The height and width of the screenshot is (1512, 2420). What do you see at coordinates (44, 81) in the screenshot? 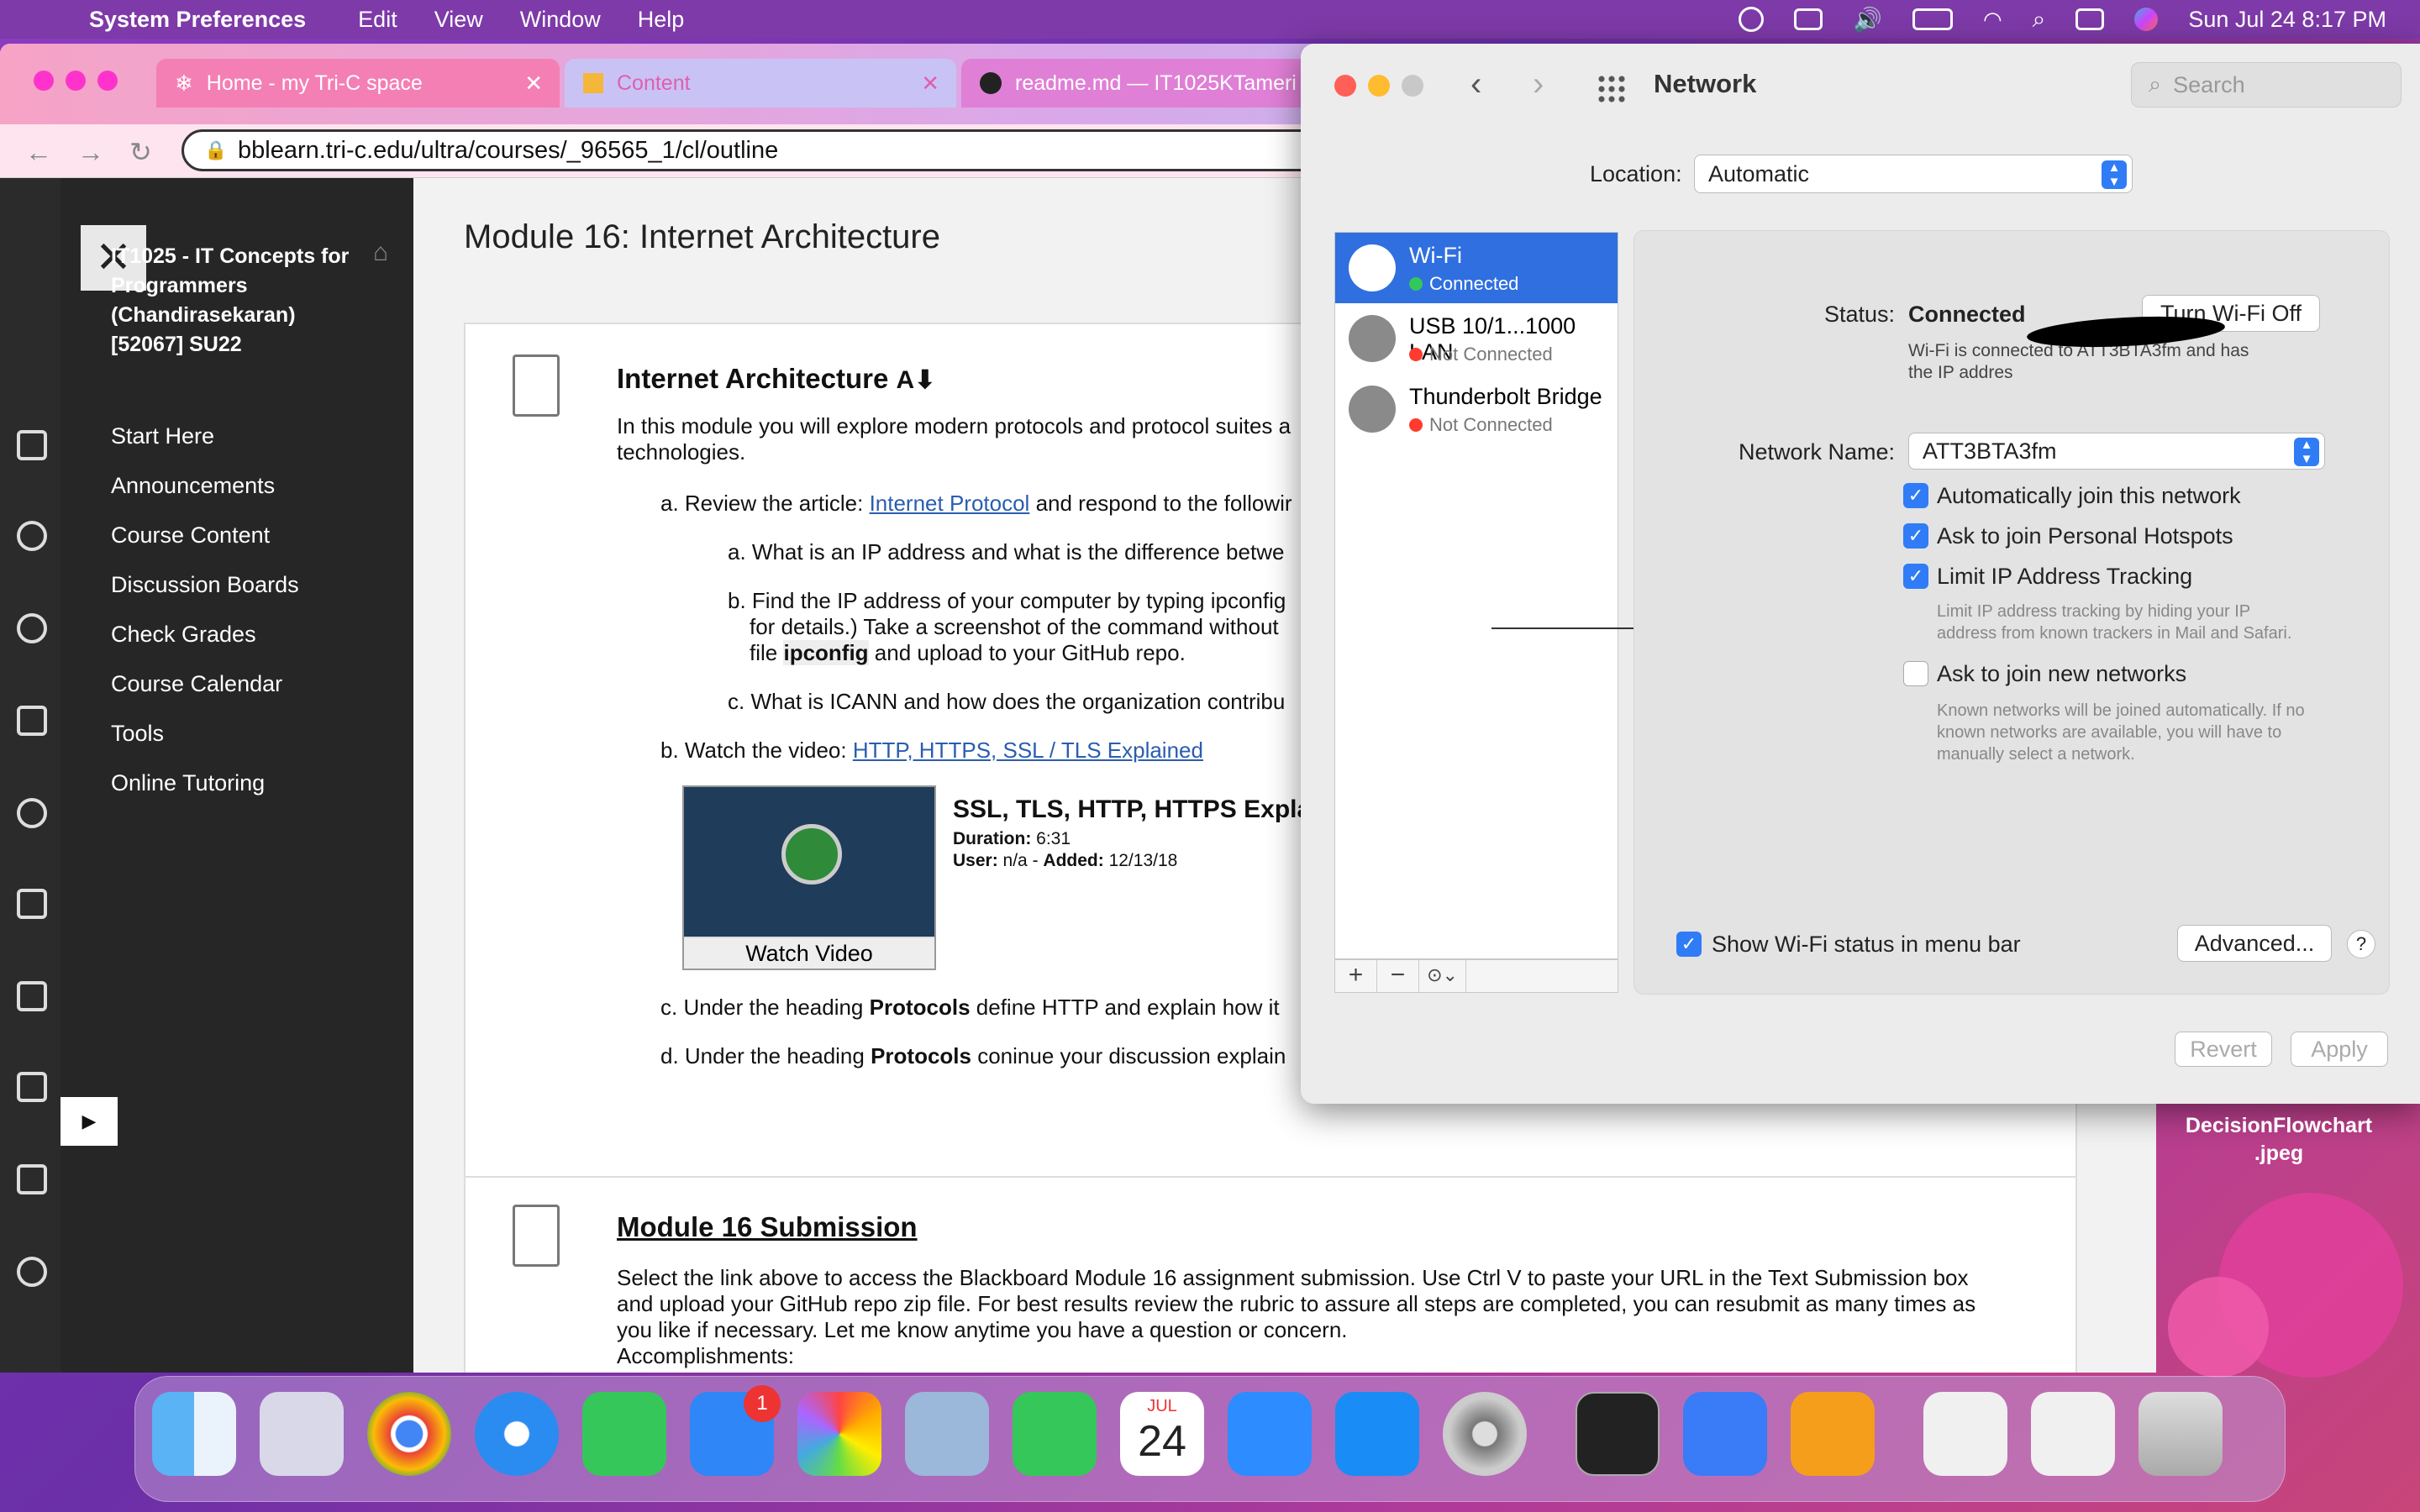
I see `close-window-light` at bounding box center [44, 81].